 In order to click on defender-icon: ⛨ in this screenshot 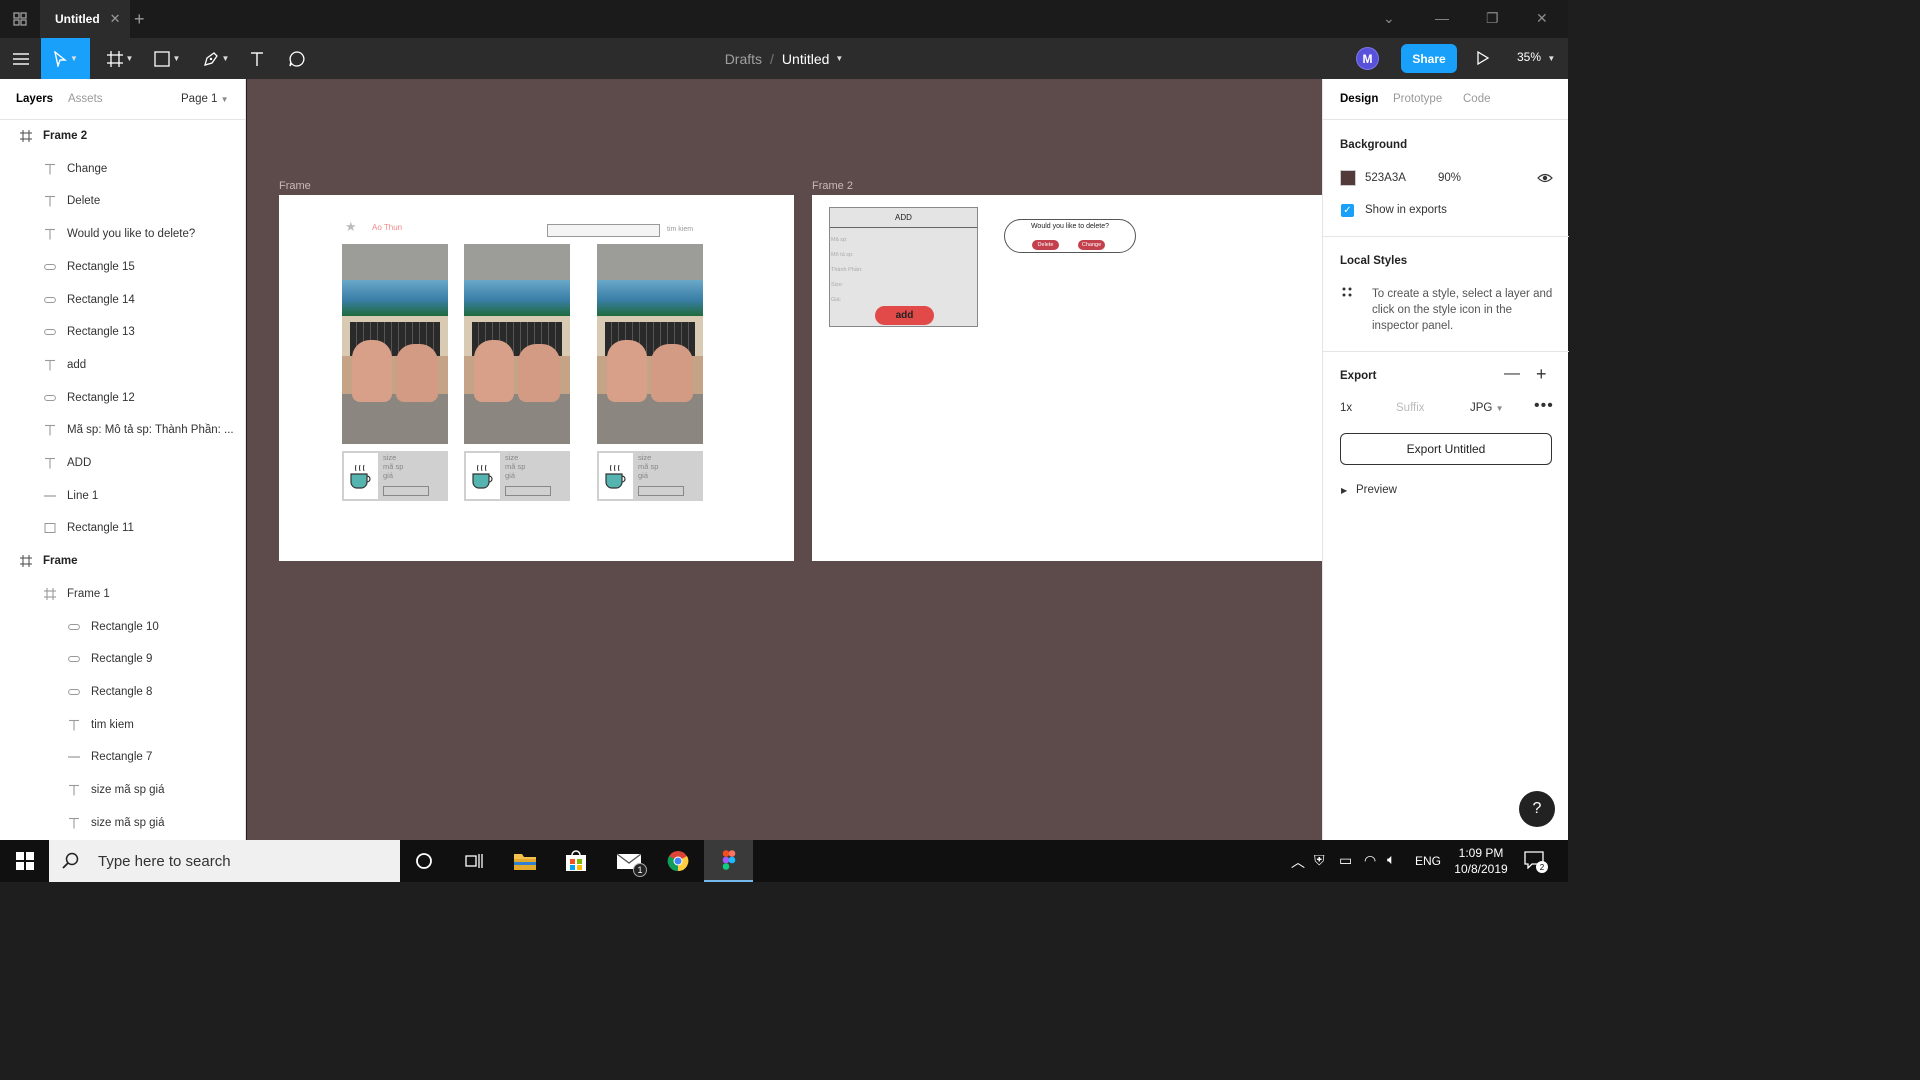, I will do `click(1319, 860)`.